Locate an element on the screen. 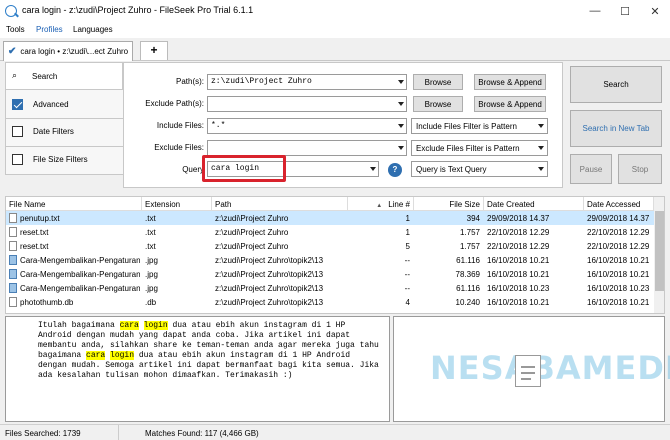 This screenshot has width=670, height=440. status-divider is located at coordinates (118, 432).